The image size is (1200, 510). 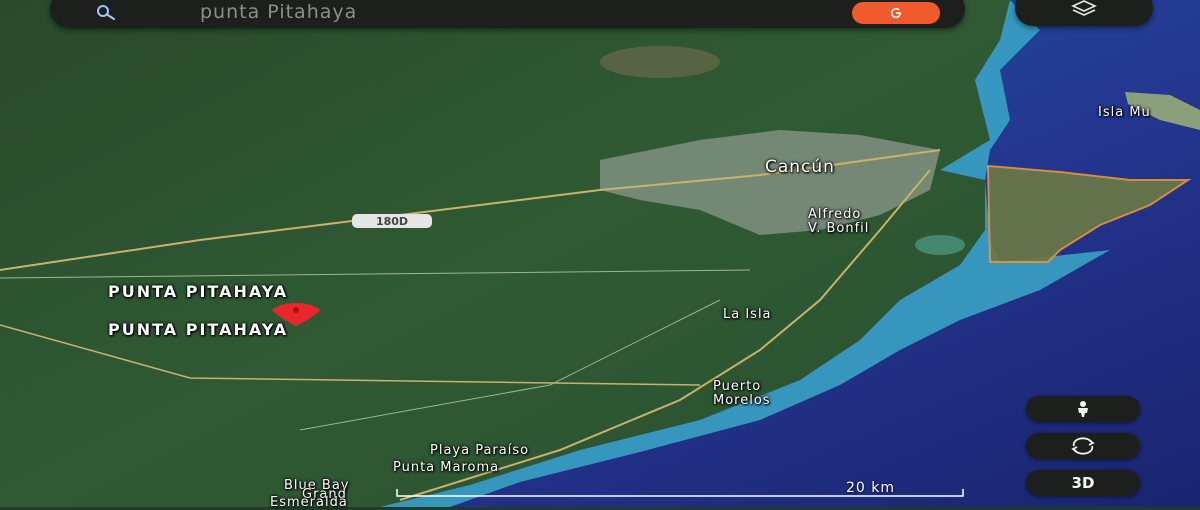 What do you see at coordinates (747, 314) in the screenshot?
I see `place-label-la-isla: La Isla` at bounding box center [747, 314].